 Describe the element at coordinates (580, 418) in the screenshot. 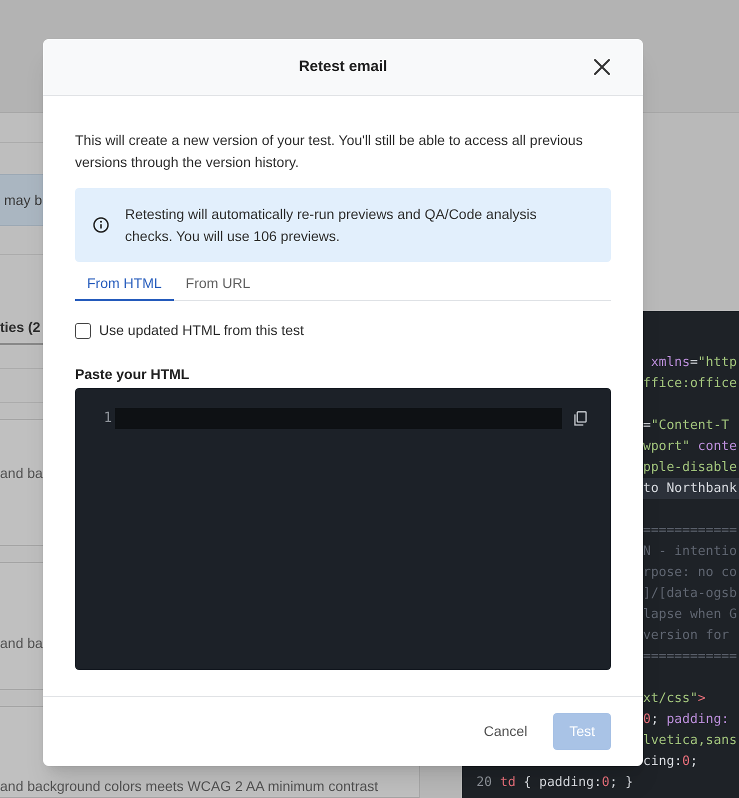

I see `copy-icon` at that location.